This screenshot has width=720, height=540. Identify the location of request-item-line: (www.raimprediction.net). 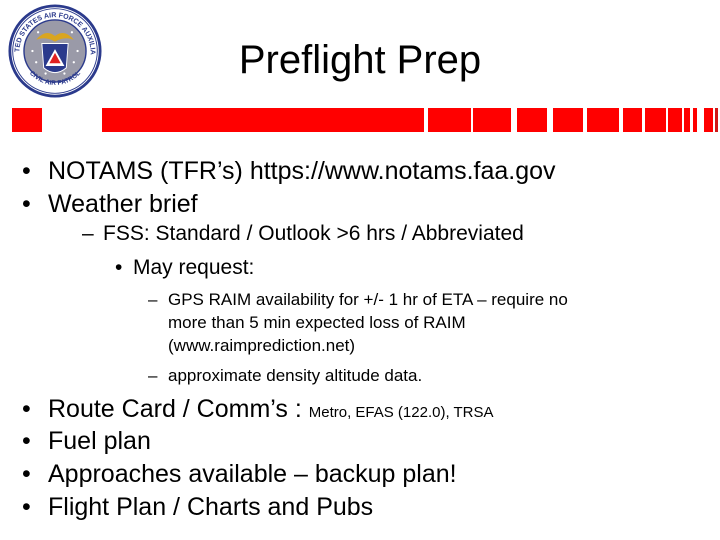
(262, 345).